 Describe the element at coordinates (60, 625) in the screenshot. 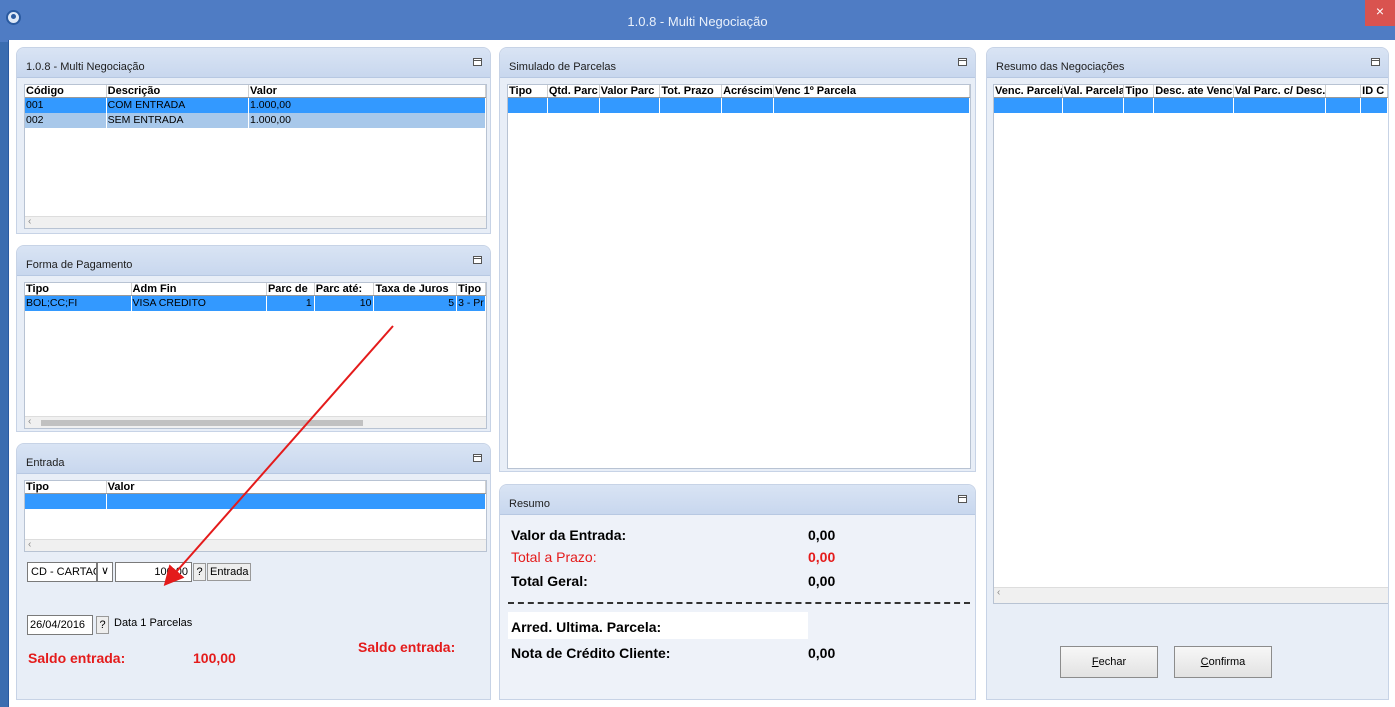

I see `date-input: 26/04/2016` at that location.